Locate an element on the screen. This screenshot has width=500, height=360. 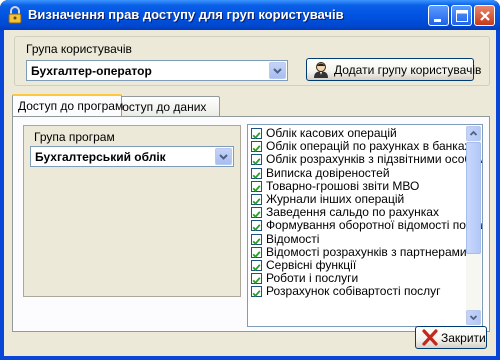
user-group-label: Група користувачів is located at coordinates (79, 49).